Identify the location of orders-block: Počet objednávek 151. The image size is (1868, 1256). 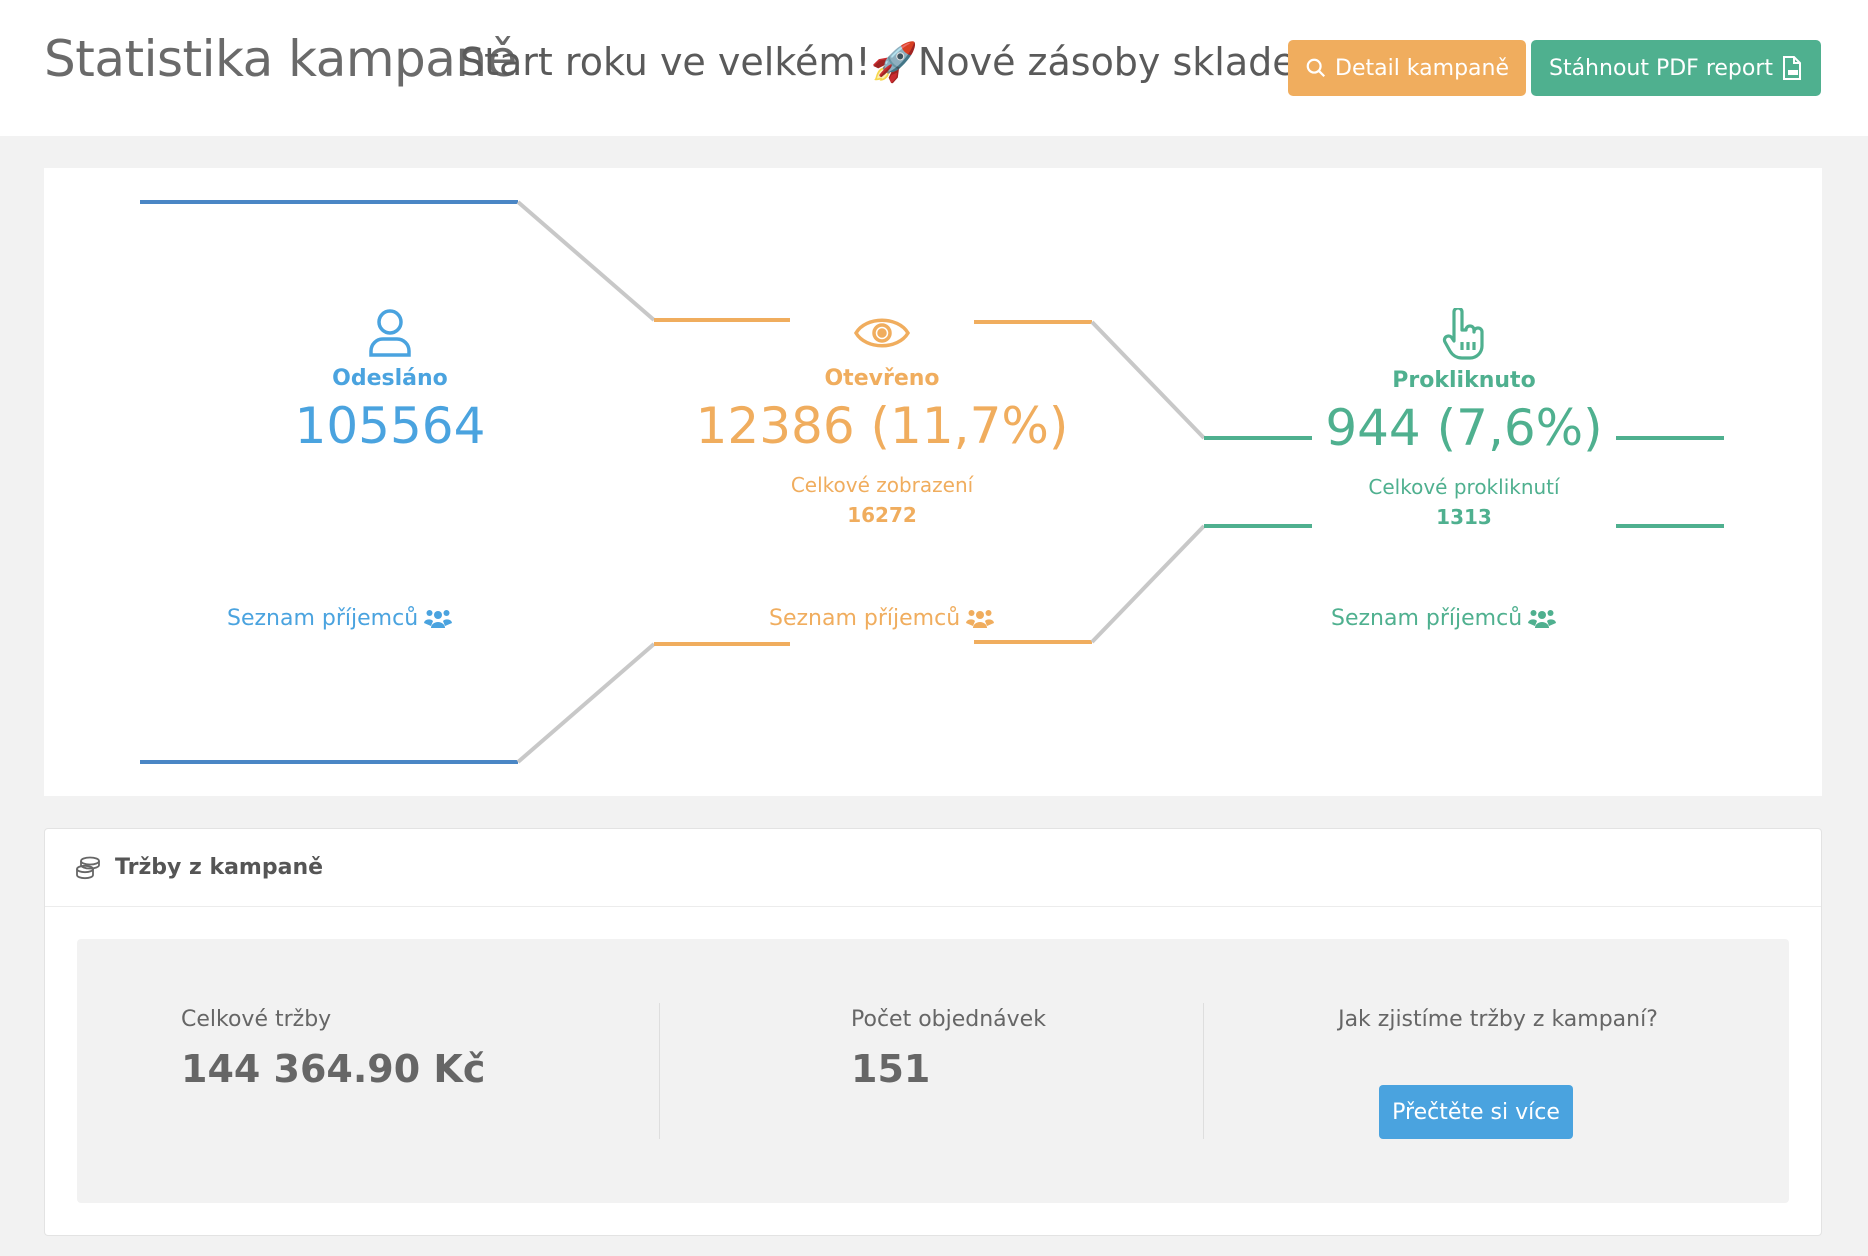
(1051, 1071).